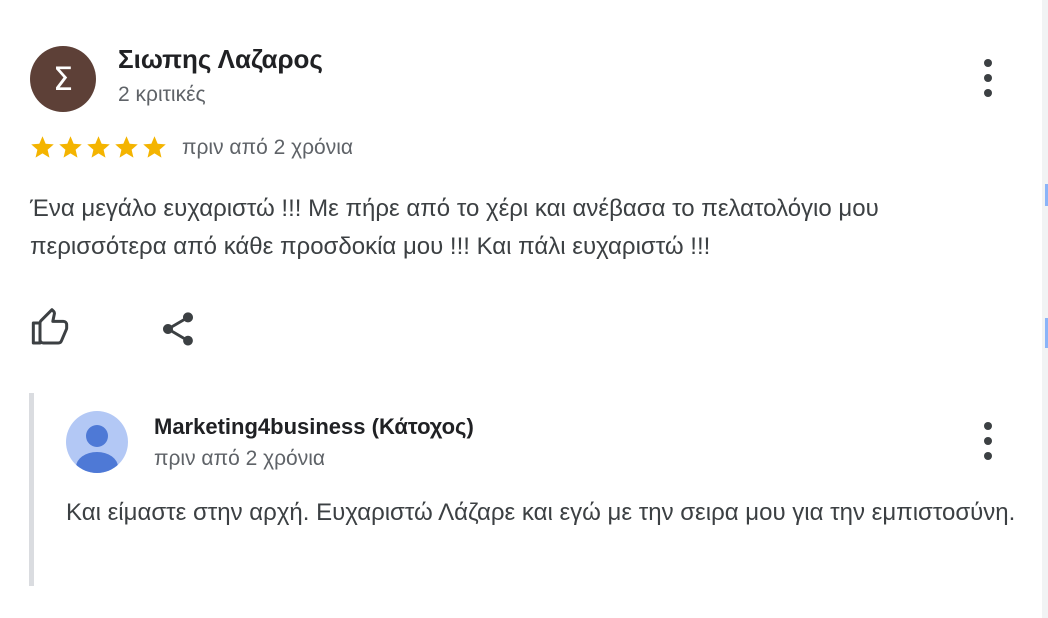  What do you see at coordinates (220, 59) in the screenshot?
I see `reviewer-name: Σιωπης Λαζαρος` at bounding box center [220, 59].